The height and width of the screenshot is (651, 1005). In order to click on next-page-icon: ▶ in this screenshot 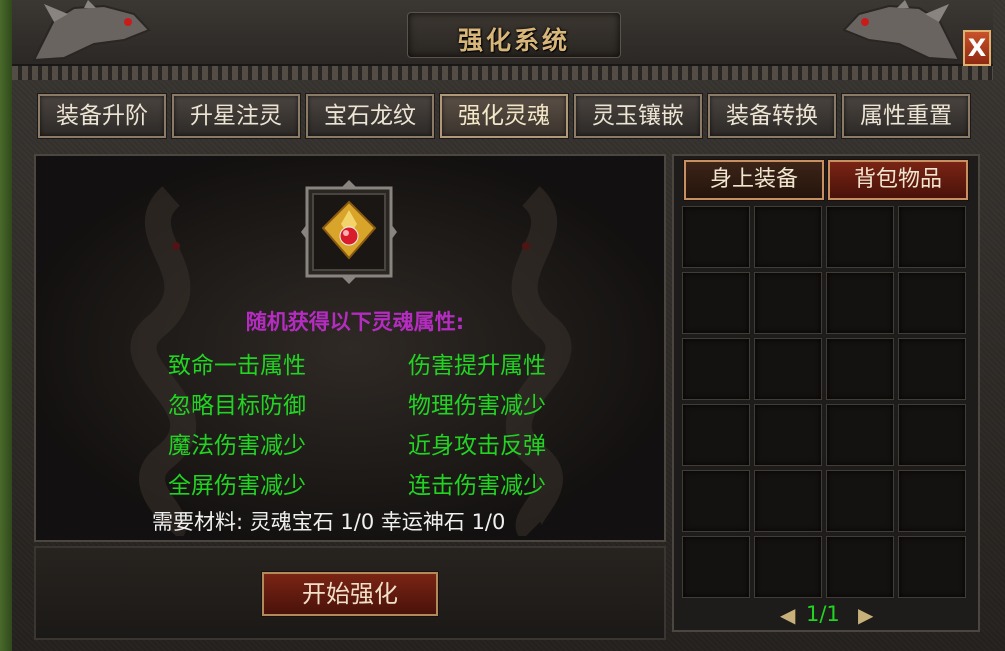, I will do `click(865, 615)`.